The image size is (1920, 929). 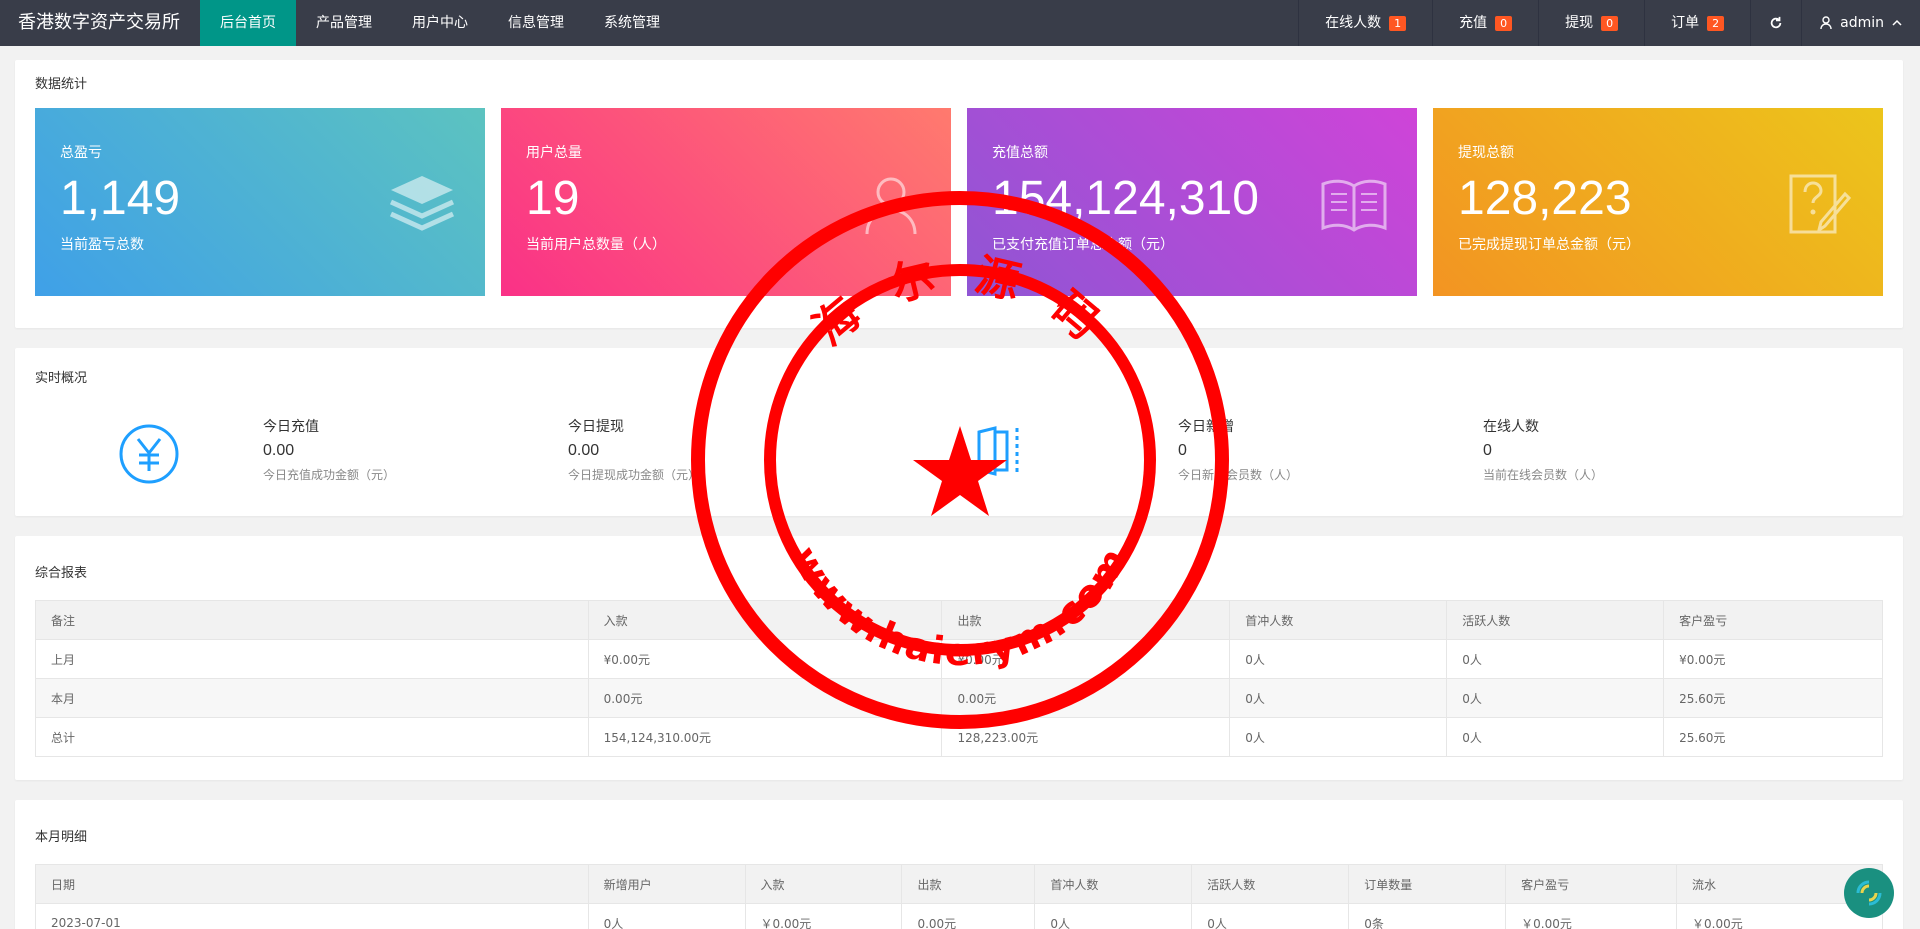 I want to click on col-header: 订单数量, so click(x=1427, y=884).